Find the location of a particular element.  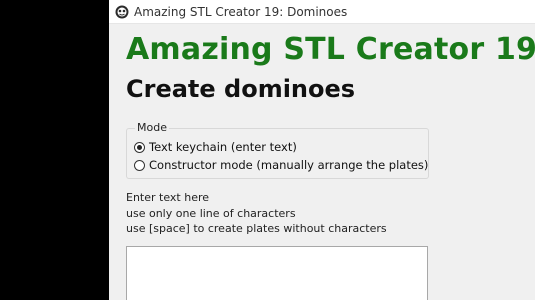

window-title: Amazing STL Creator 19: Dominoes is located at coordinates (241, 12).